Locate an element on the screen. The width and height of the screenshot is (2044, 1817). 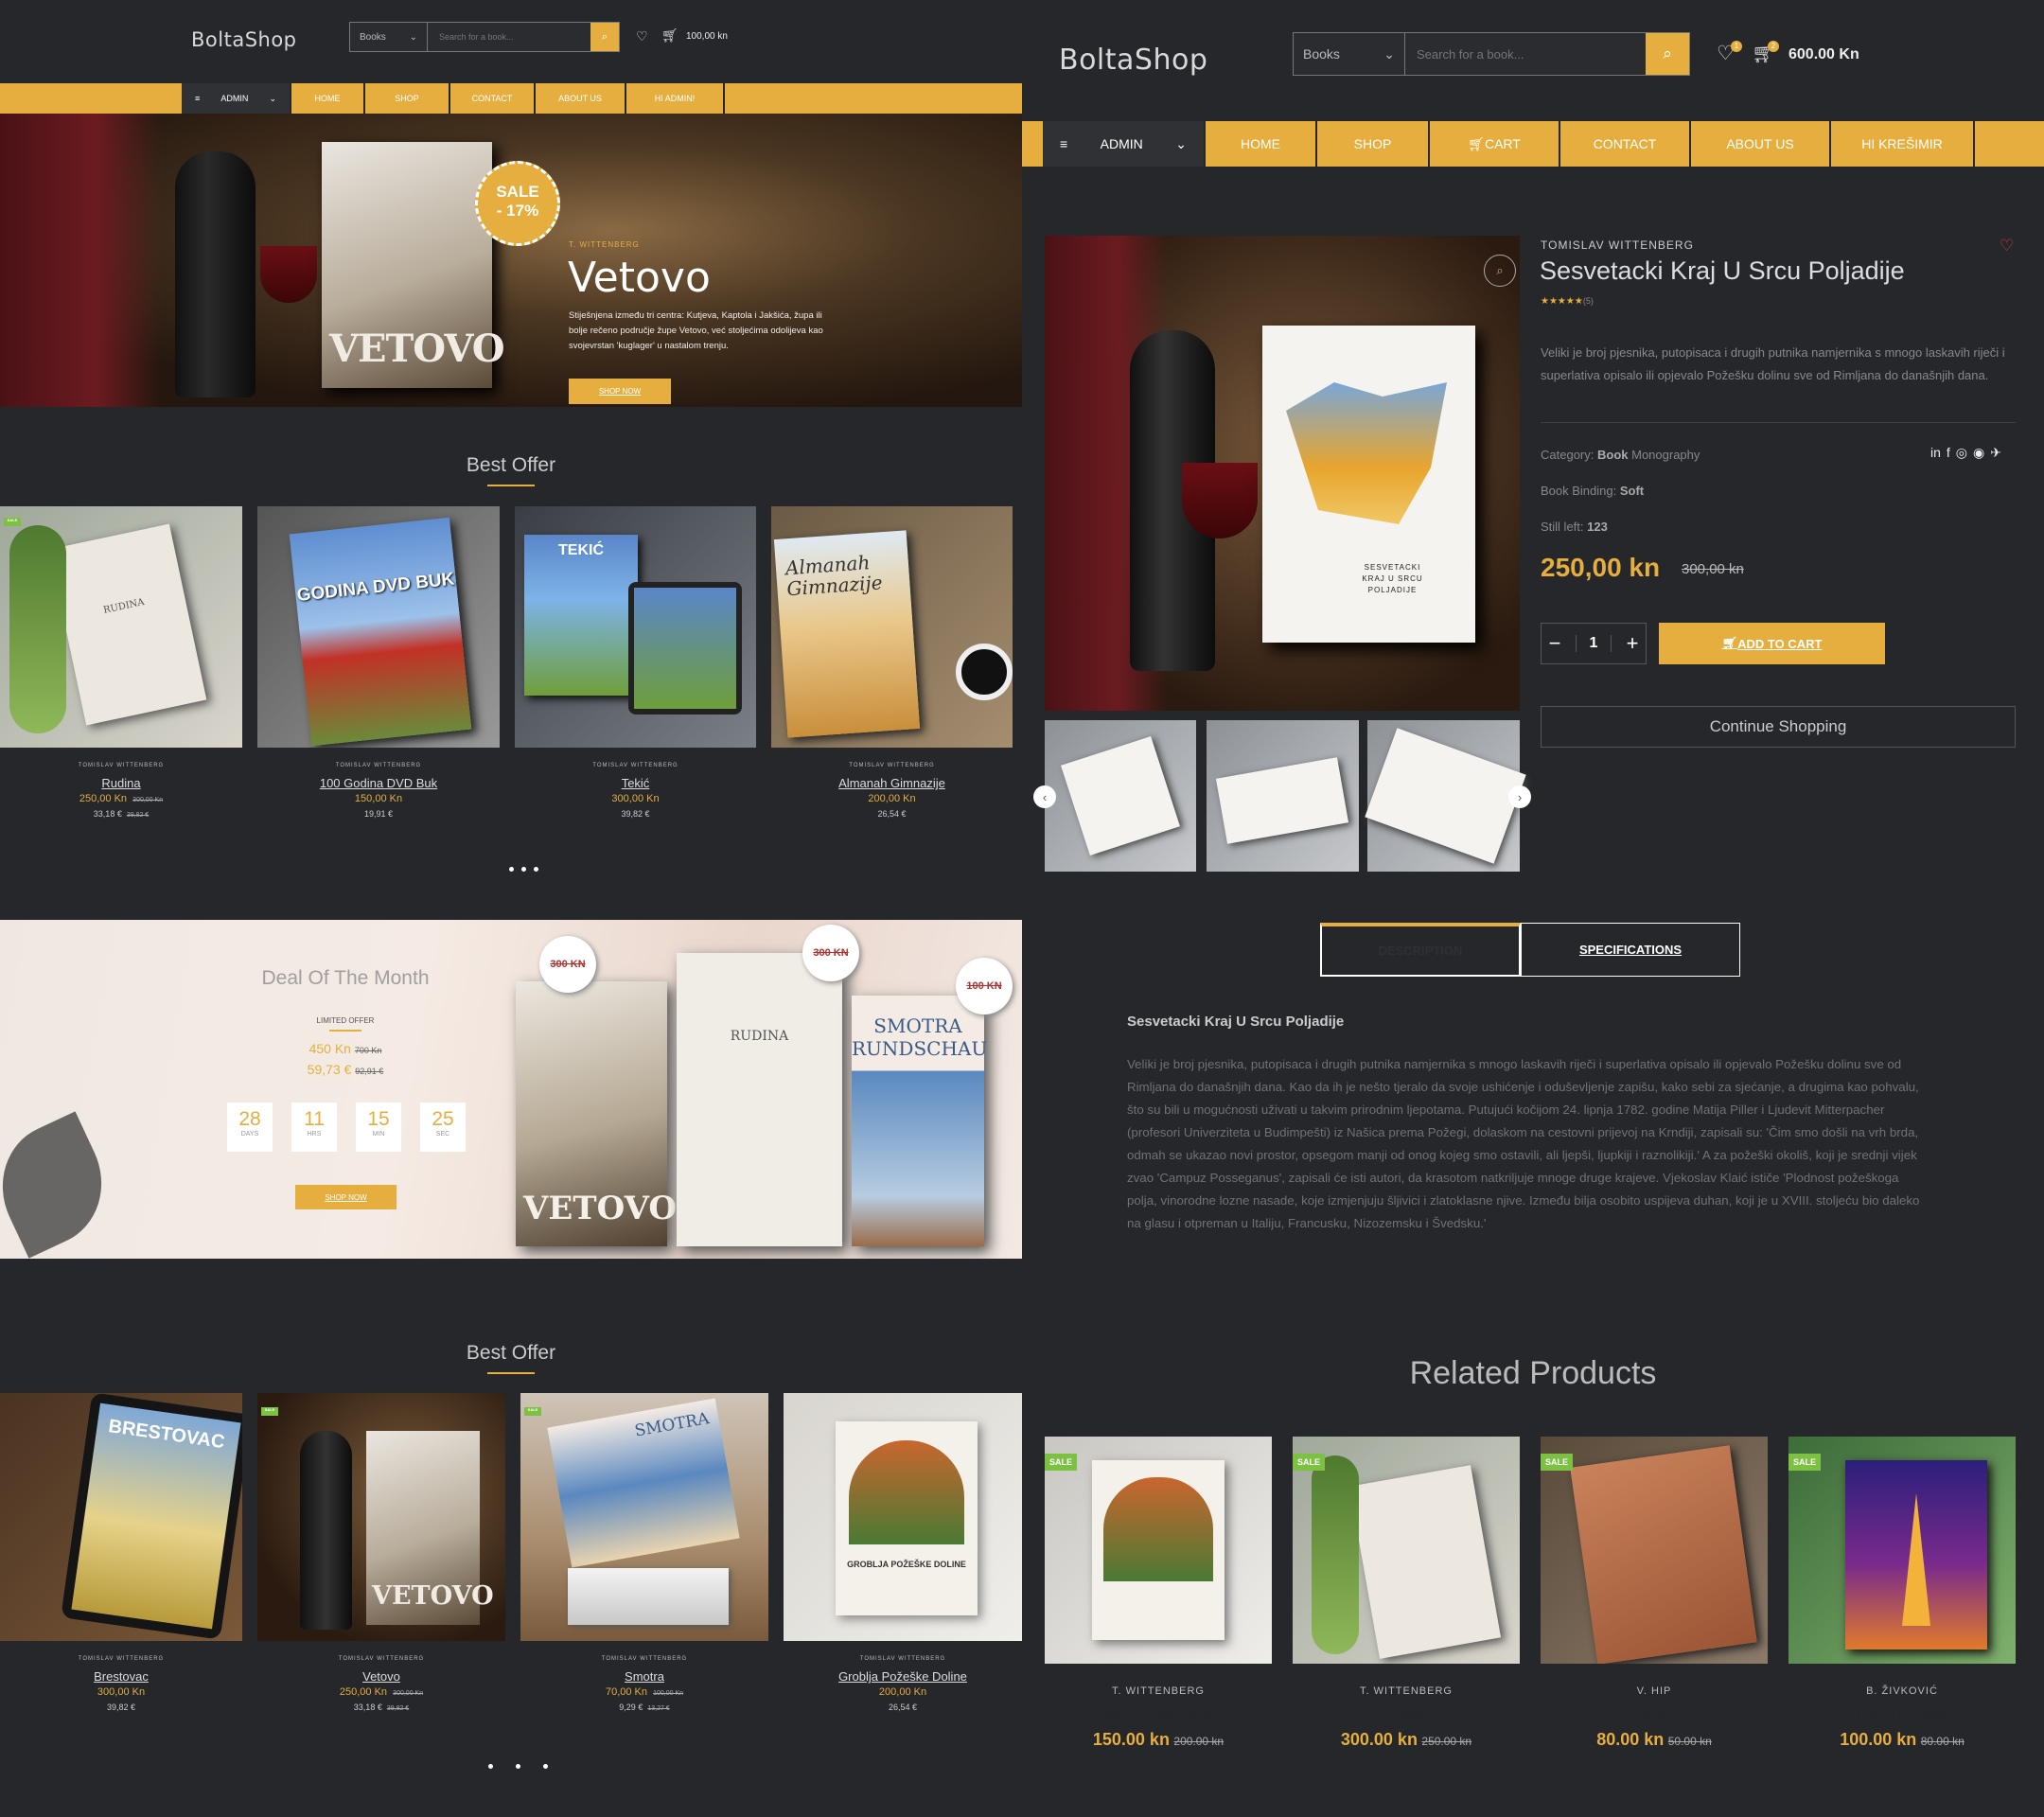
quantity-increase: + is located at coordinates (1633, 643).